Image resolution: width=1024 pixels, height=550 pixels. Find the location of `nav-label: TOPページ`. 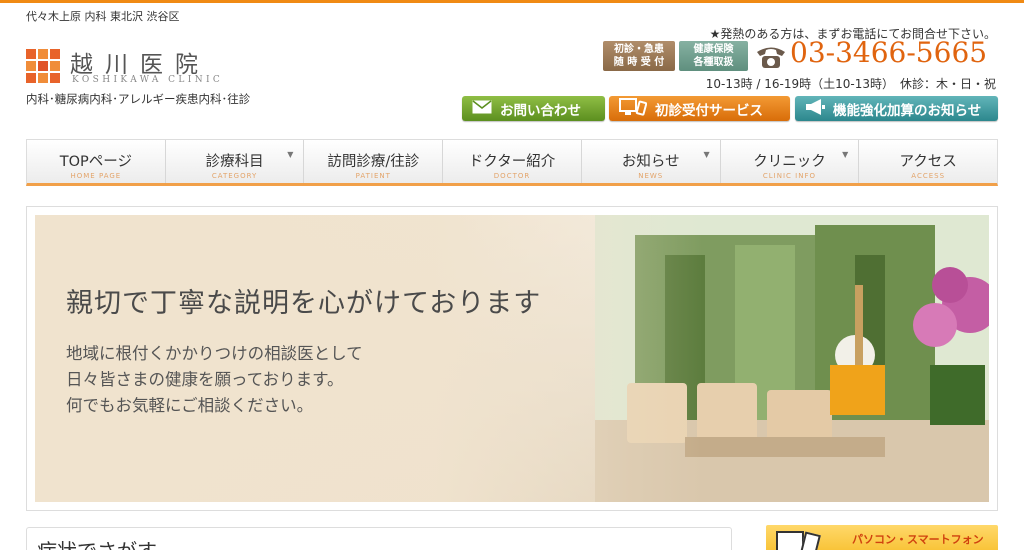

nav-label: TOPページ is located at coordinates (95, 162).